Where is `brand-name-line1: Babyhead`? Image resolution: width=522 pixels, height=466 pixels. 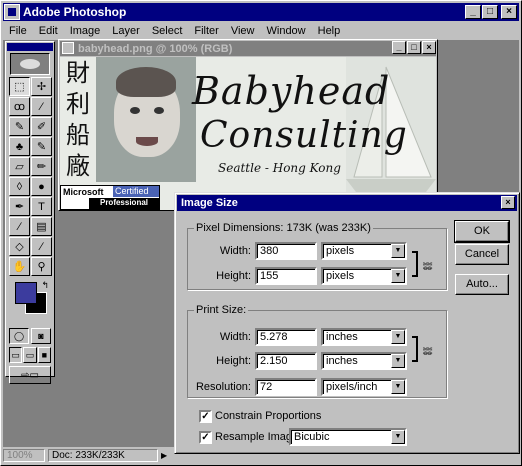 brand-name-line1: Babyhead is located at coordinates (291, 91).